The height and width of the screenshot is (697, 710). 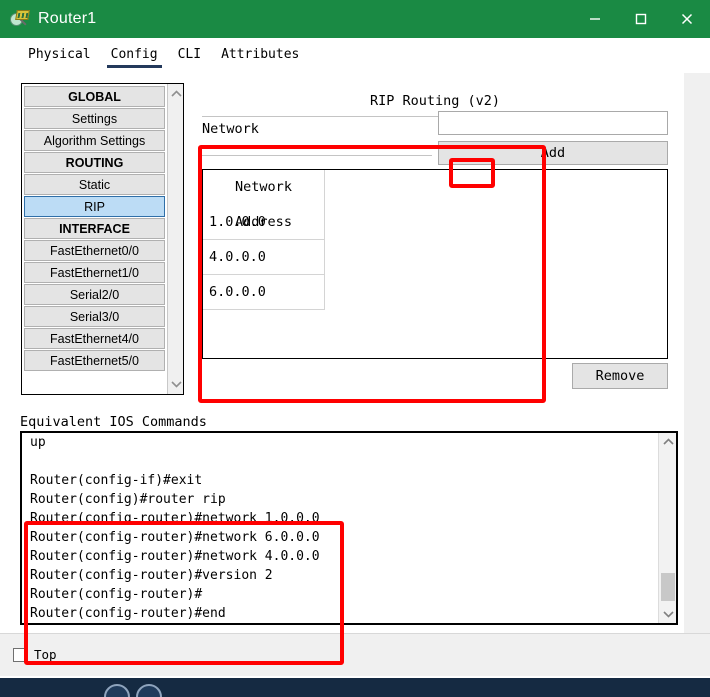 What do you see at coordinates (59, 55) in the screenshot?
I see `tab-physical: Physical` at bounding box center [59, 55].